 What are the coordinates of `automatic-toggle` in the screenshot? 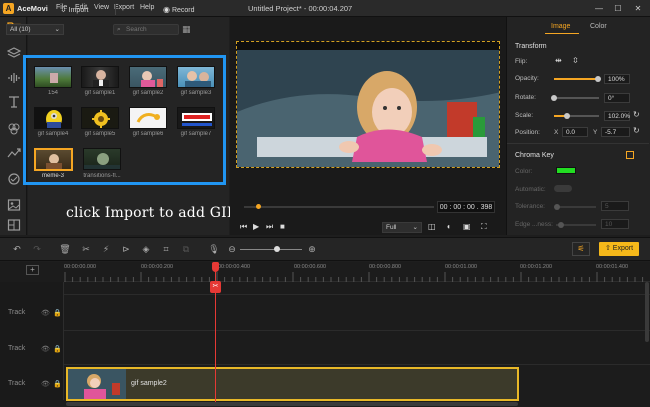 It's located at (563, 188).